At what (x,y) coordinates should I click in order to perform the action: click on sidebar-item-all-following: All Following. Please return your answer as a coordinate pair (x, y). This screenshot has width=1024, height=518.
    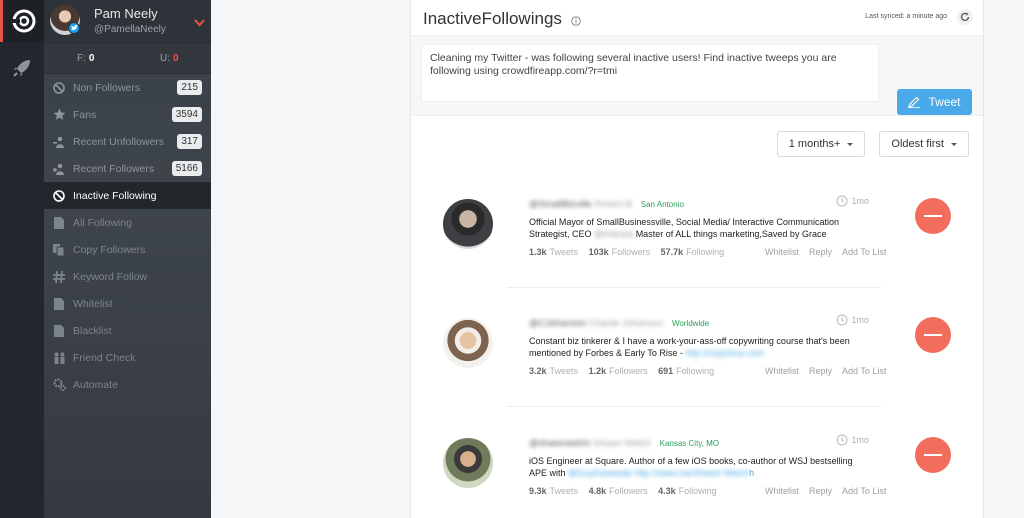
    Looking at the image, I should click on (127, 222).